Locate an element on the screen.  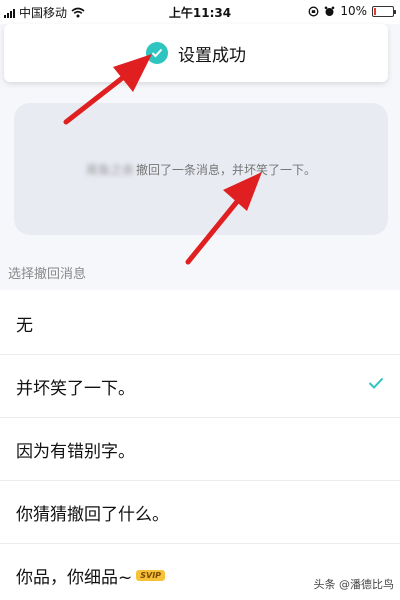
toast-message: 设置成功 is located at coordinates (212, 55).